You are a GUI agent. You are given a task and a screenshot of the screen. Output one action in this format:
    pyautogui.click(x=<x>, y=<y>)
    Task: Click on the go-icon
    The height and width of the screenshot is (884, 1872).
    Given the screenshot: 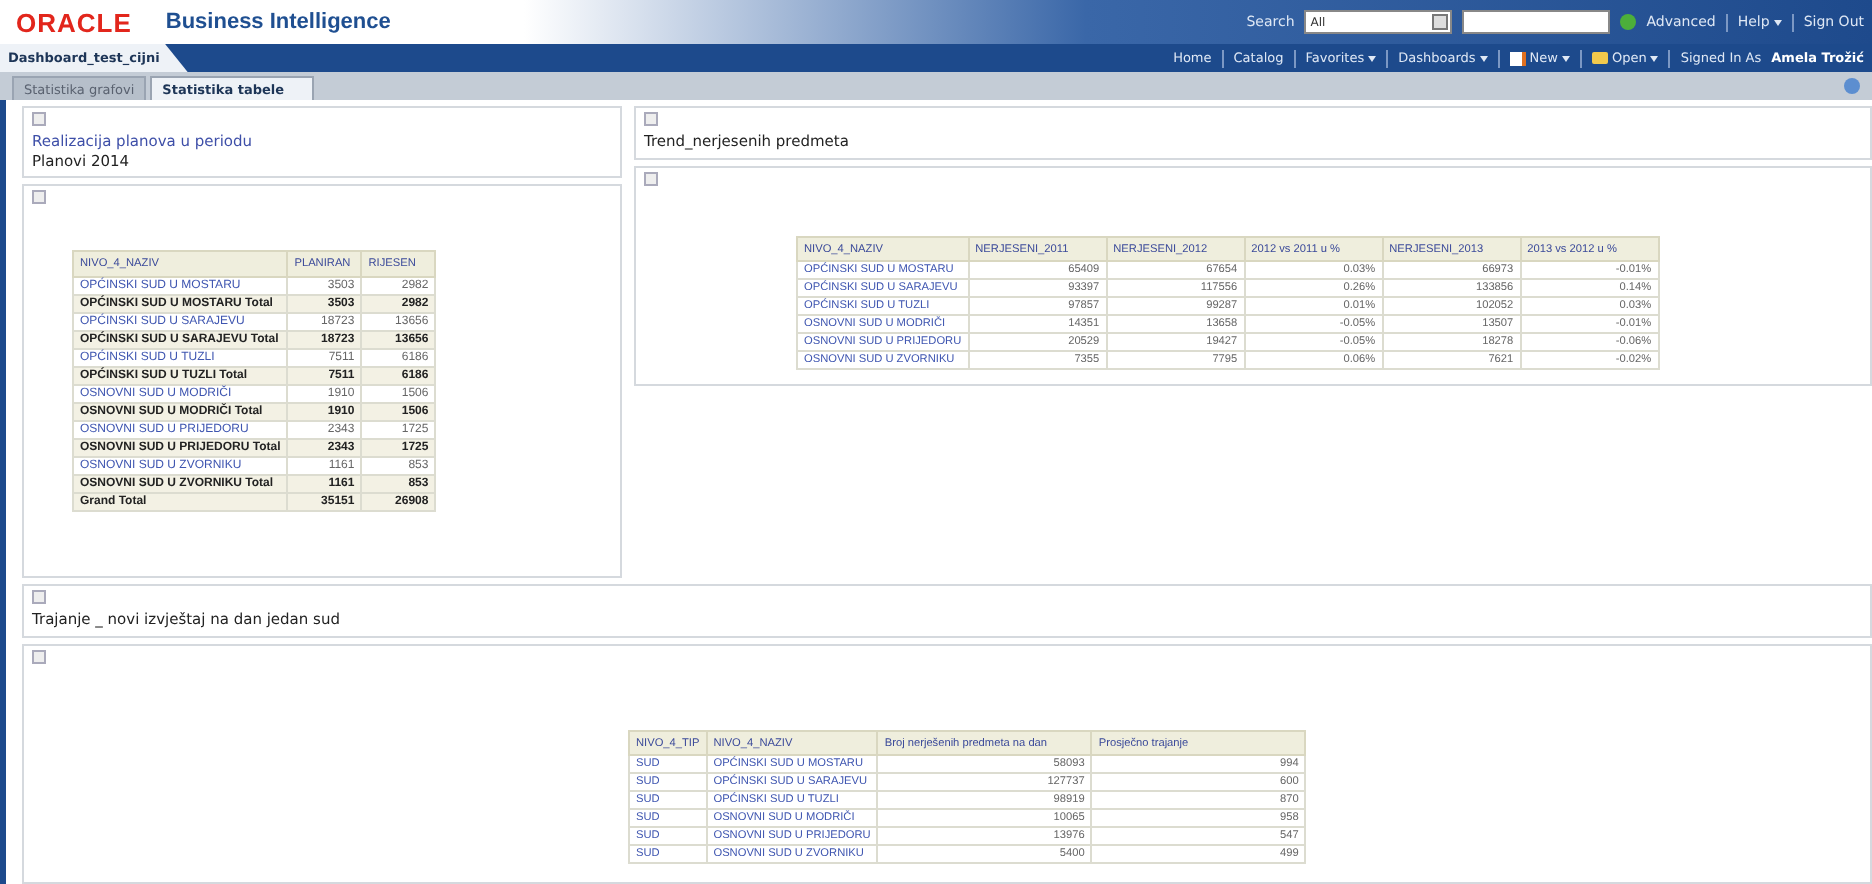 What is the action you would take?
    pyautogui.click(x=1628, y=22)
    